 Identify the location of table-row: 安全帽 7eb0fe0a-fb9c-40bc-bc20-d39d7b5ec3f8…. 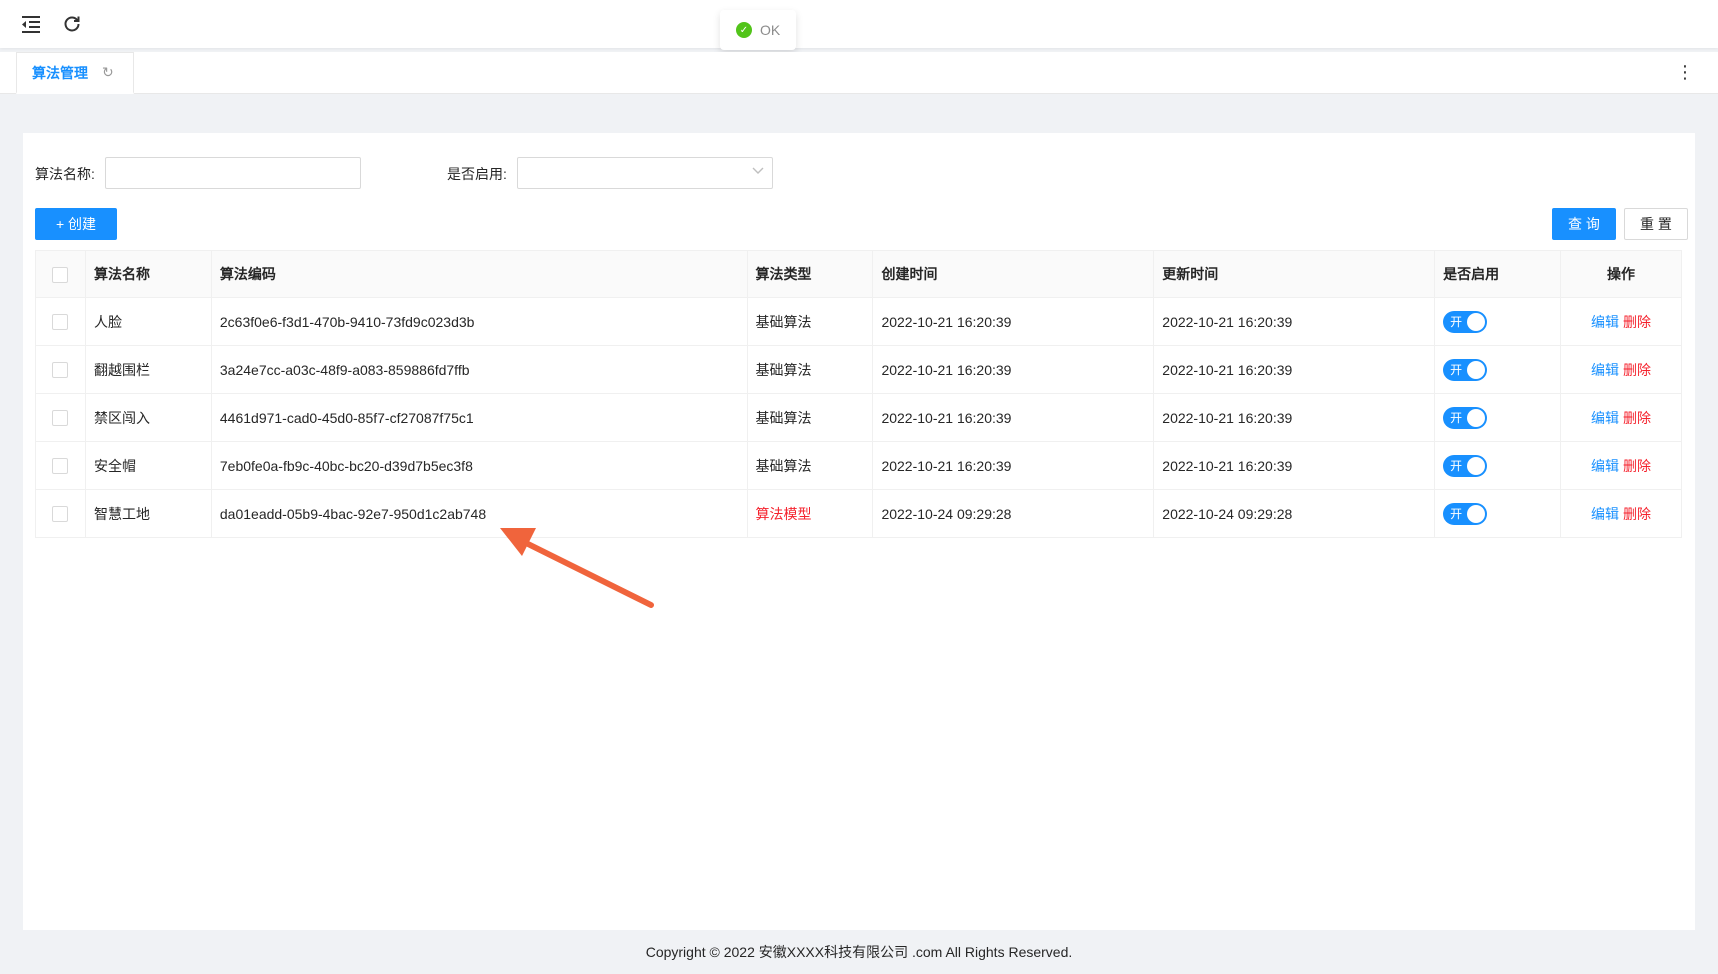
(858, 465).